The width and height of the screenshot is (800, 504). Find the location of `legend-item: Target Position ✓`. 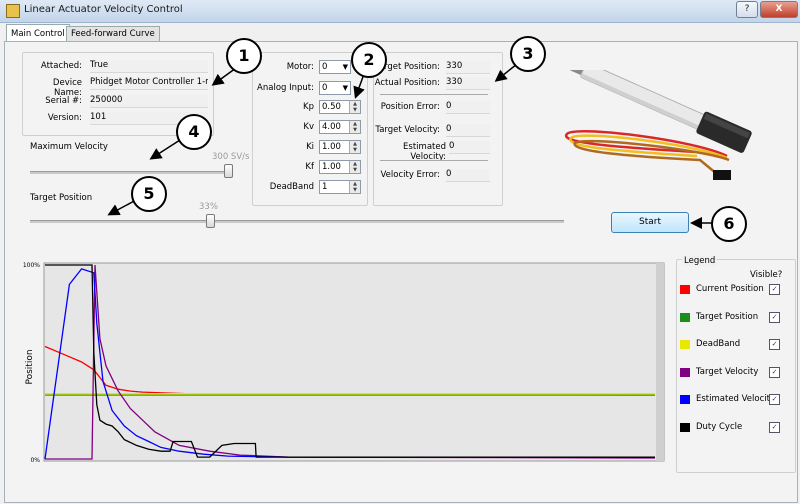

legend-item: Target Position ✓ is located at coordinates (735, 317).